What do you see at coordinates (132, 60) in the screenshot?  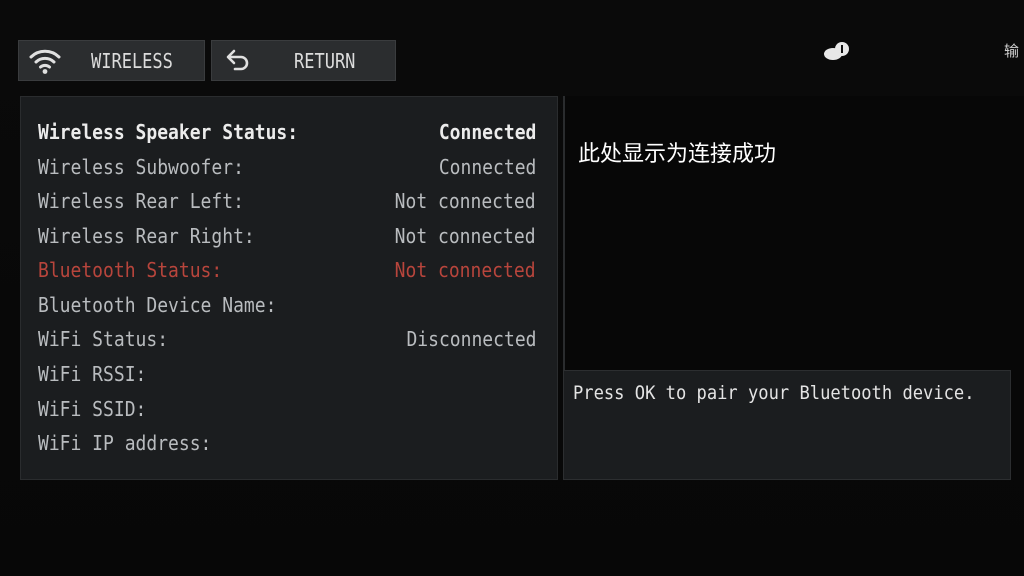 I see `wireless-button-label: WIRELESS` at bounding box center [132, 60].